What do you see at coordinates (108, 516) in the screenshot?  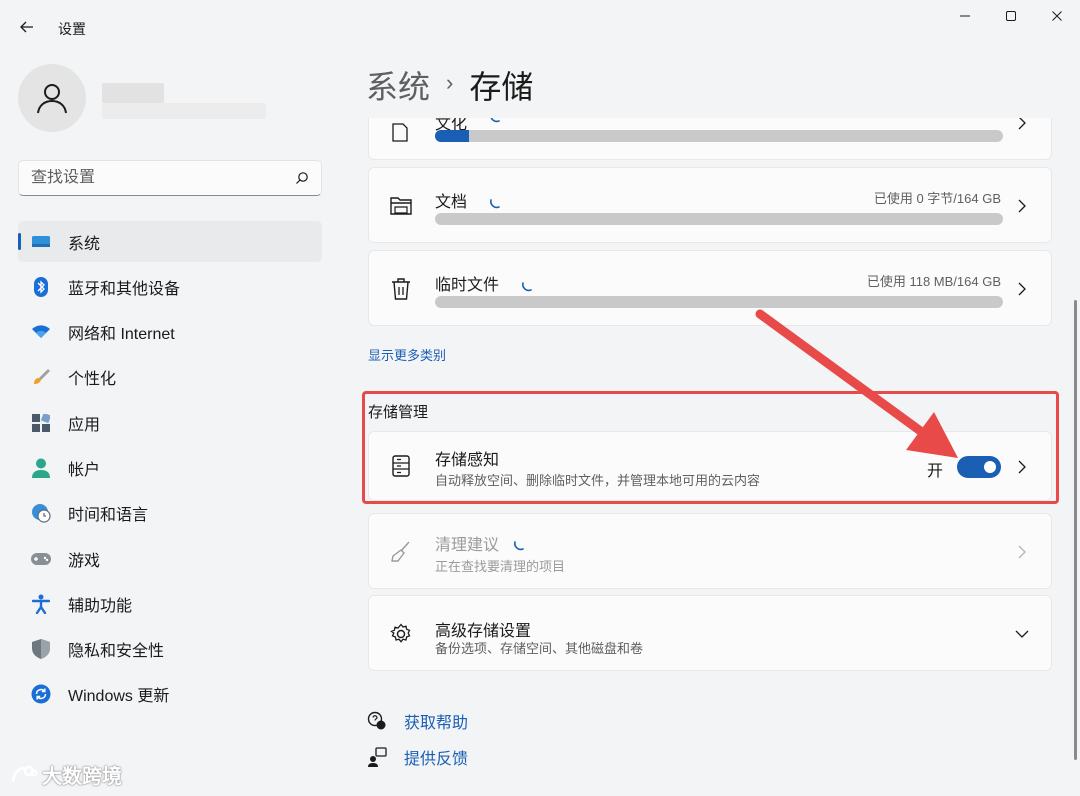 I see `sidebar-item-label: 时间和语言` at bounding box center [108, 516].